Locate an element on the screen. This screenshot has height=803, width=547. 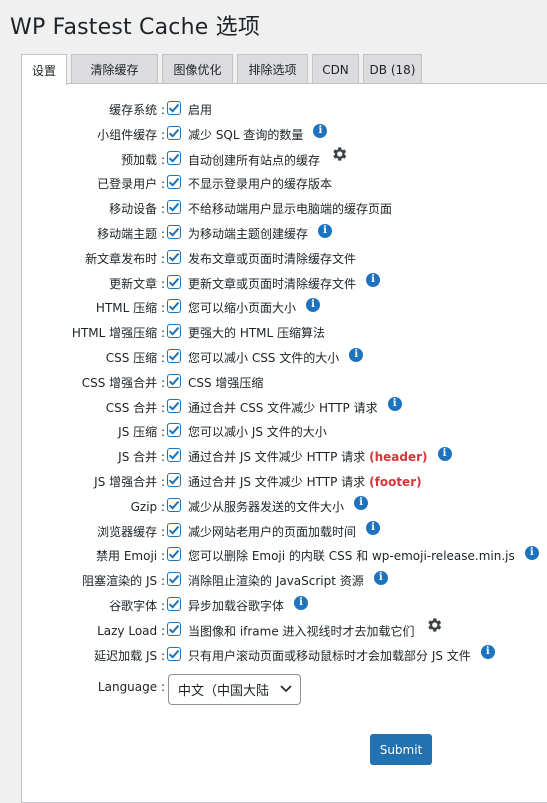
setting-label: 新文章发布时 : is located at coordinates (125, 258).